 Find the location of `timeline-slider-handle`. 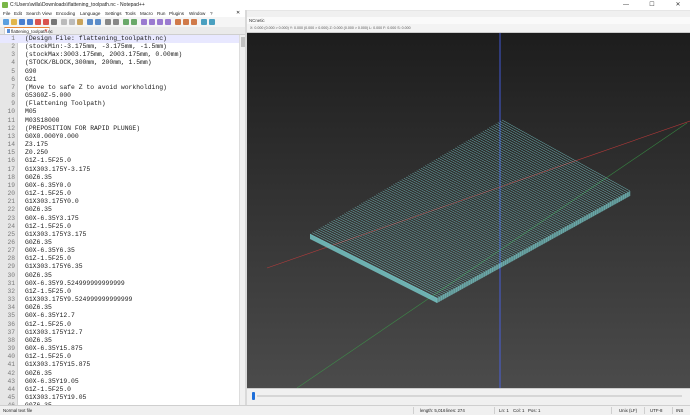

timeline-slider-handle is located at coordinates (253, 396).